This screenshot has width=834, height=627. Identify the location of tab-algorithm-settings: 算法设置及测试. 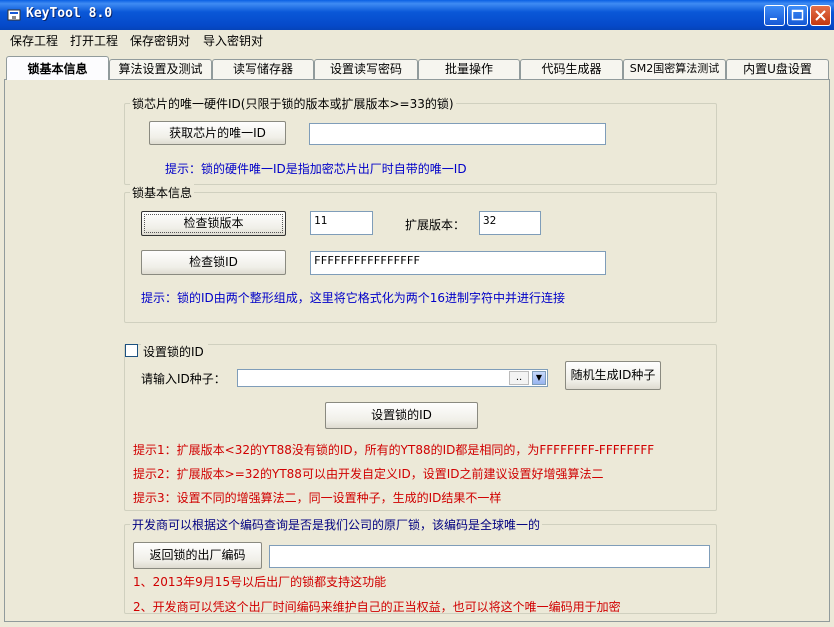
(160, 69).